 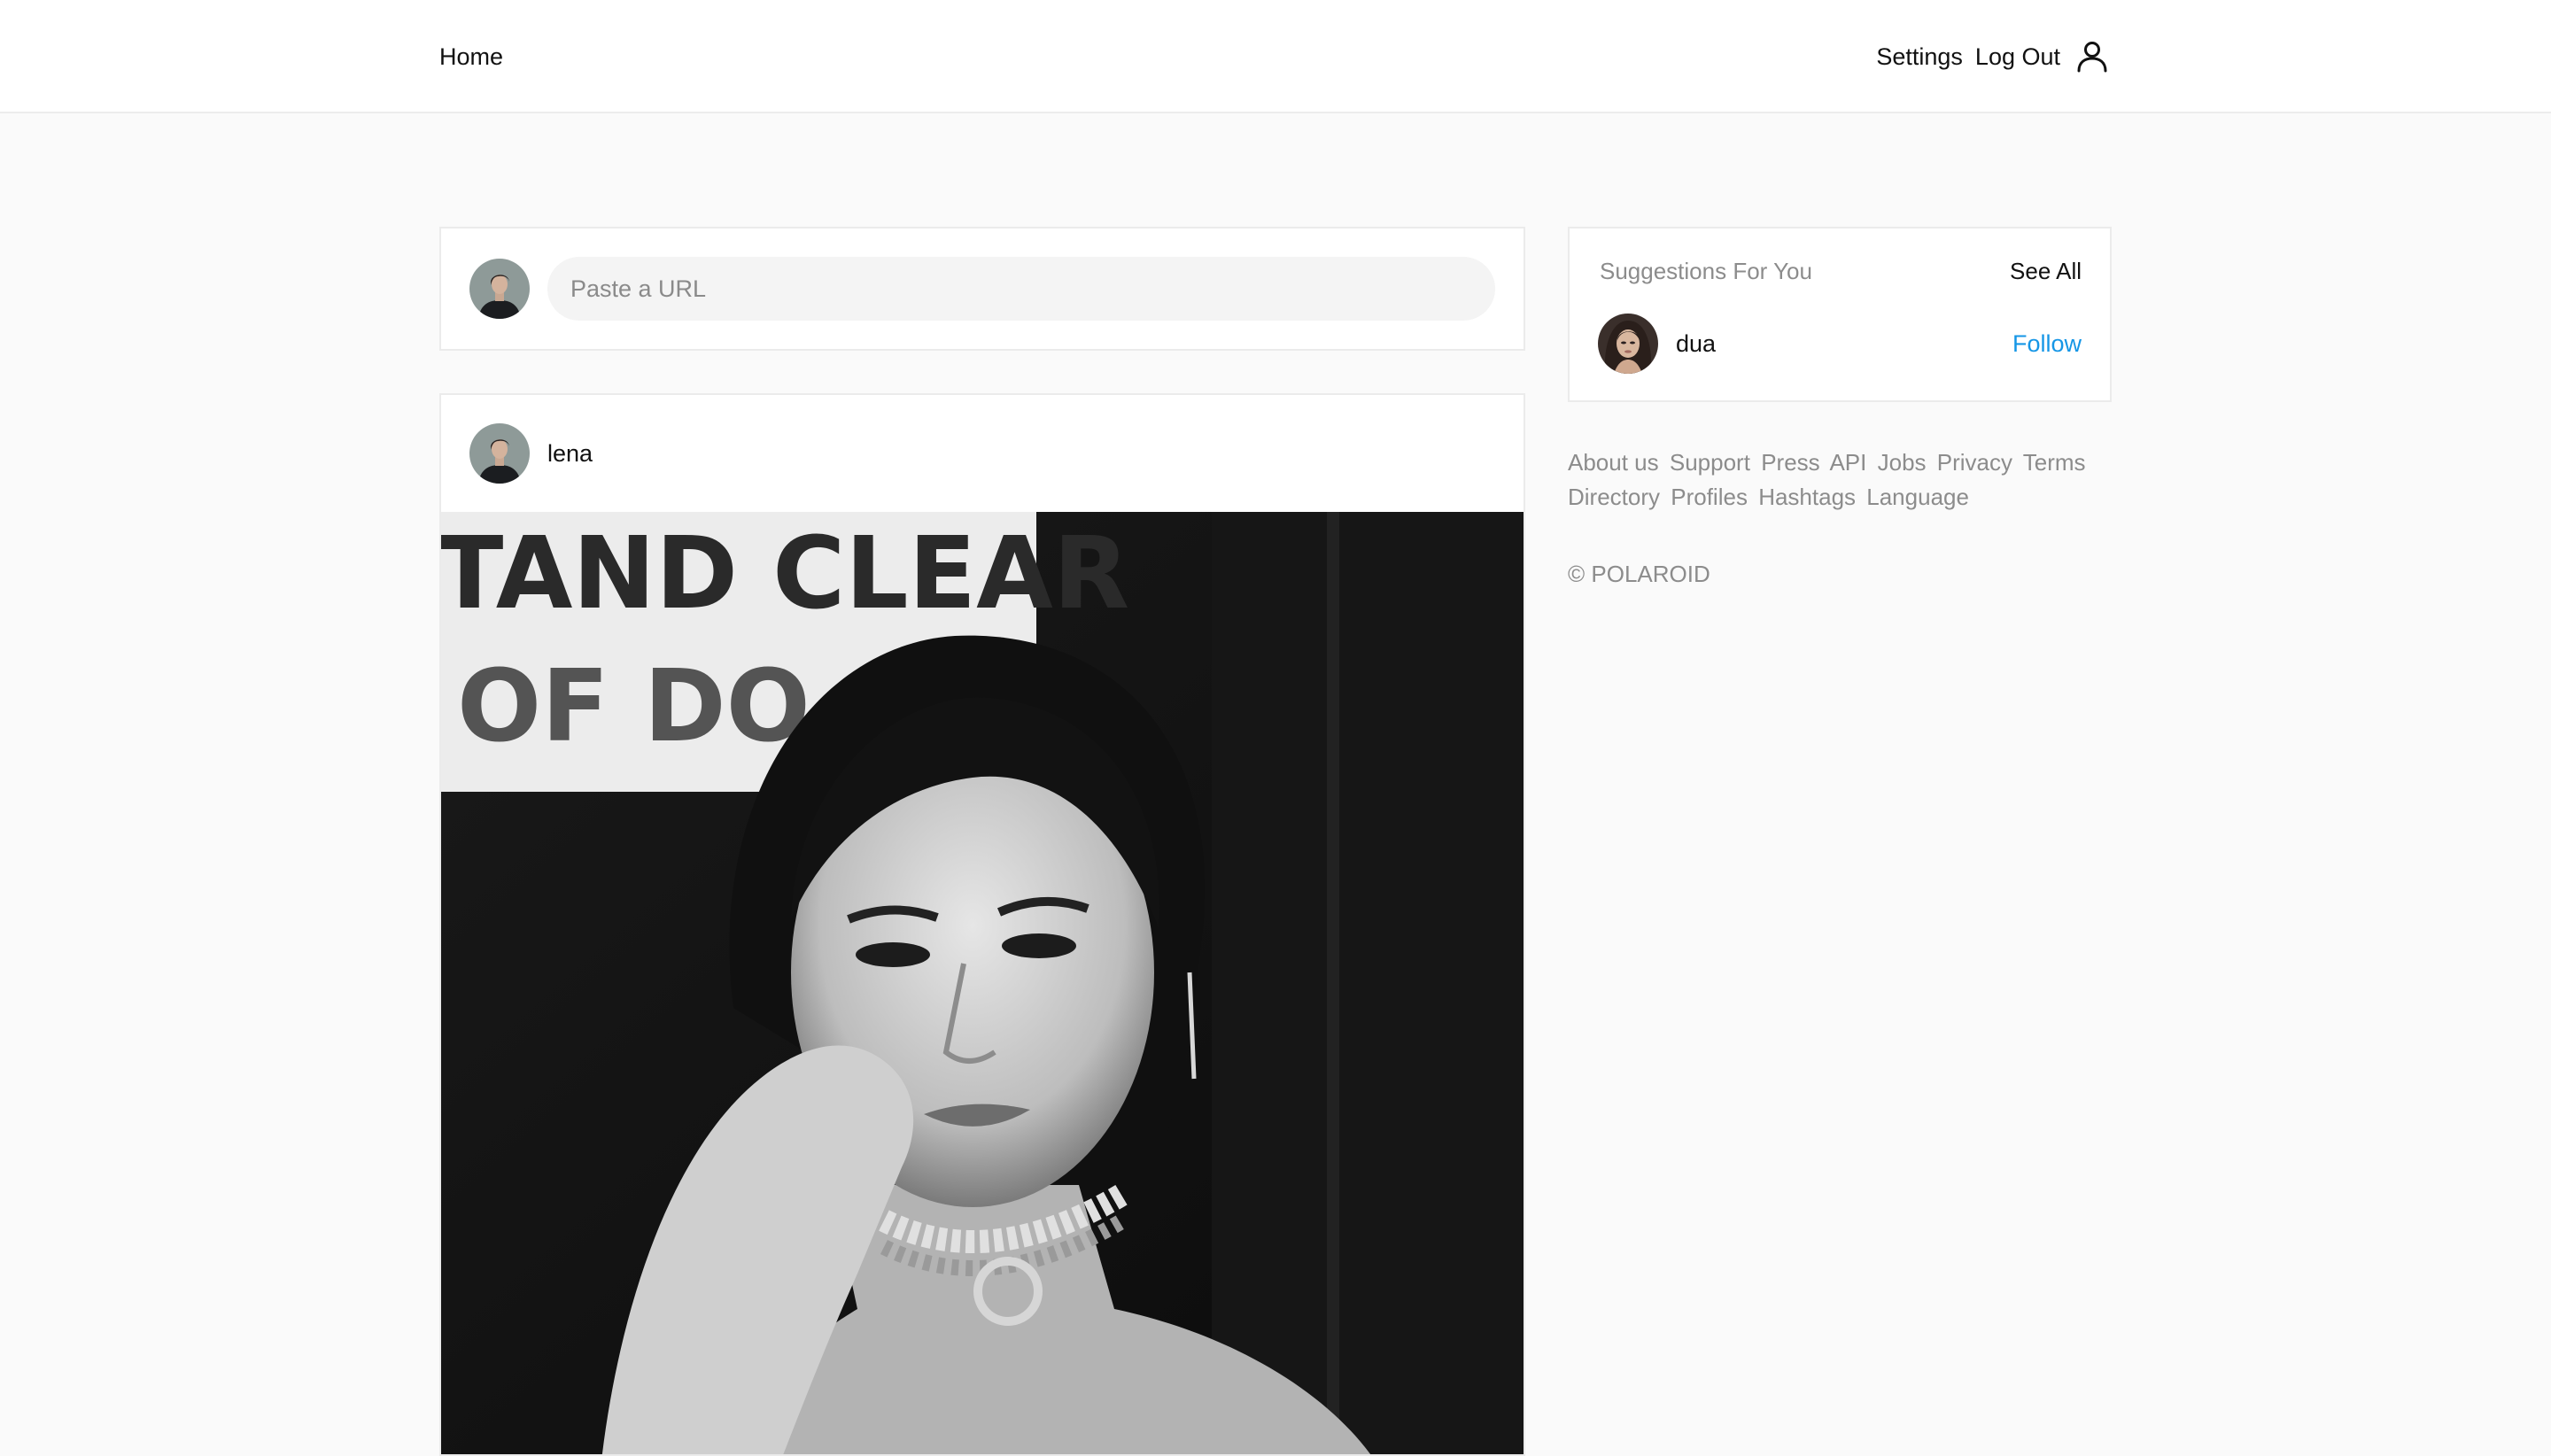 What do you see at coordinates (2054, 462) in the screenshot?
I see `footer-link-terms: Terms` at bounding box center [2054, 462].